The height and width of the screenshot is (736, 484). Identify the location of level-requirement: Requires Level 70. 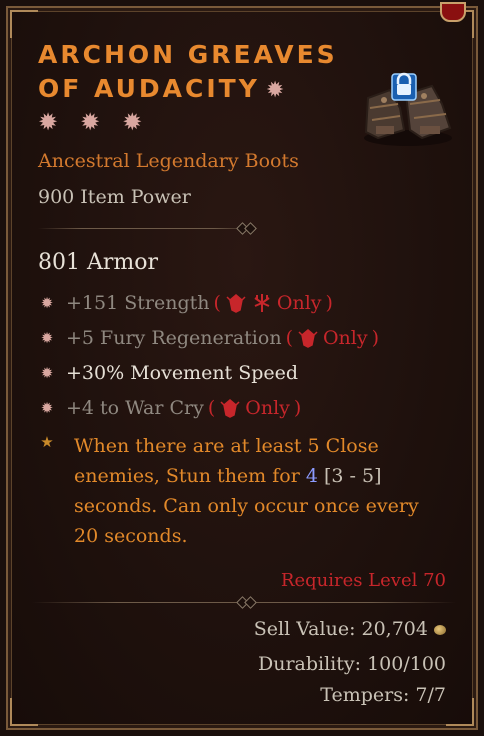
(363, 580).